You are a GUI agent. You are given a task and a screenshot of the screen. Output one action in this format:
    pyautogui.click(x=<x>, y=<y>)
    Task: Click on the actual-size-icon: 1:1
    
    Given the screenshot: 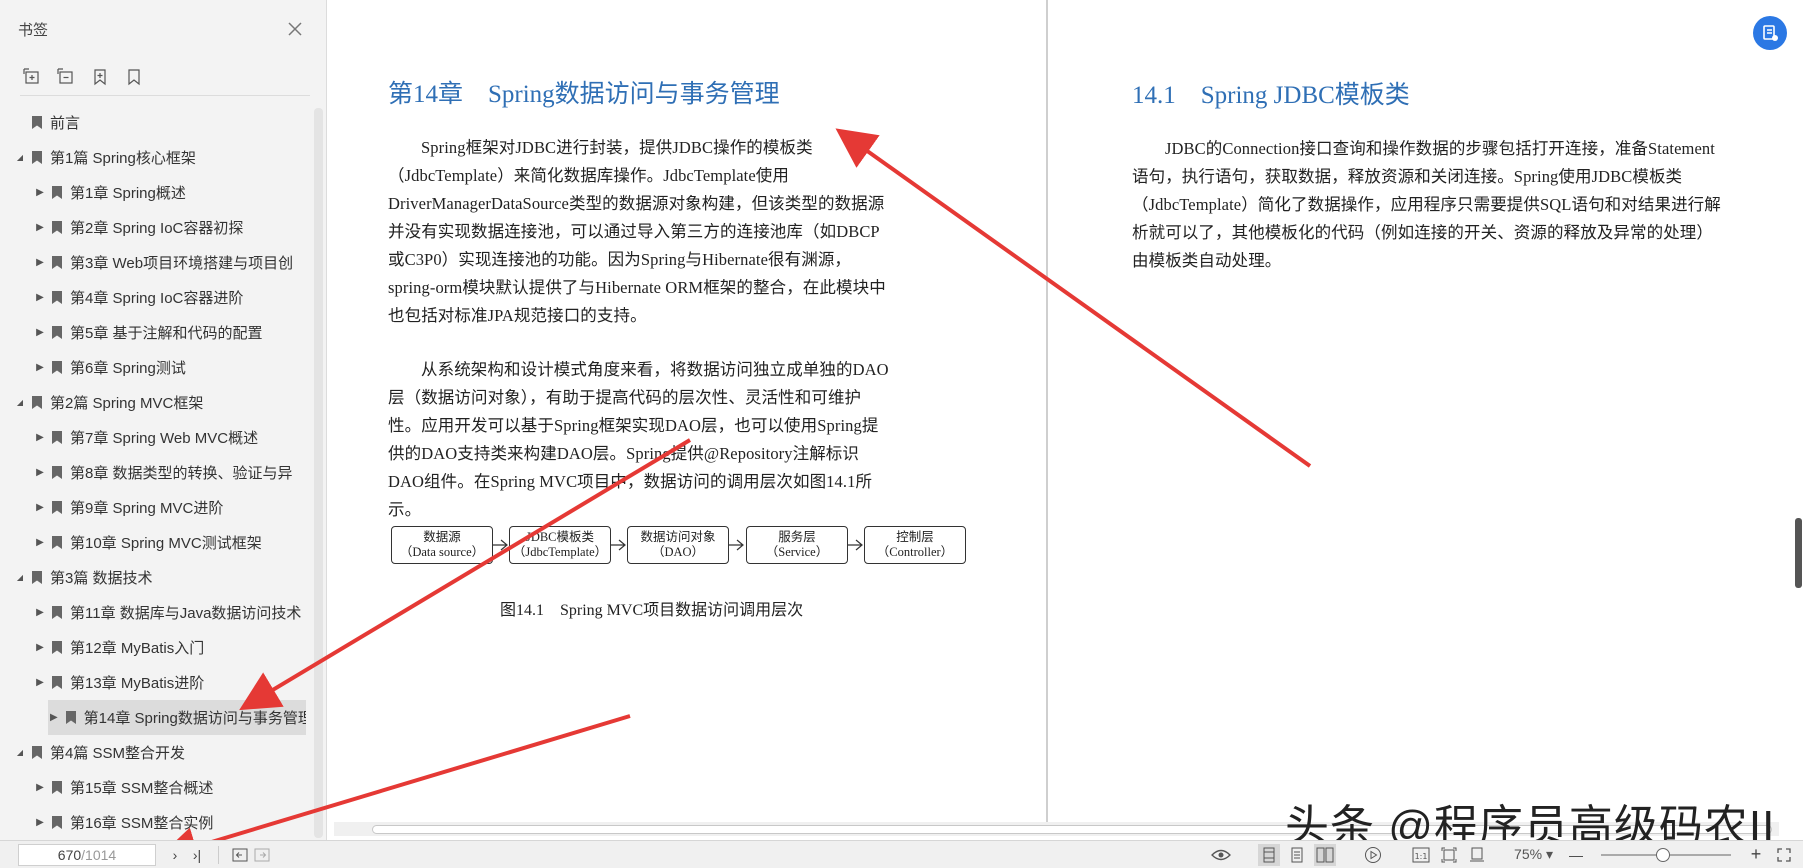 What is the action you would take?
    pyautogui.click(x=1421, y=855)
    